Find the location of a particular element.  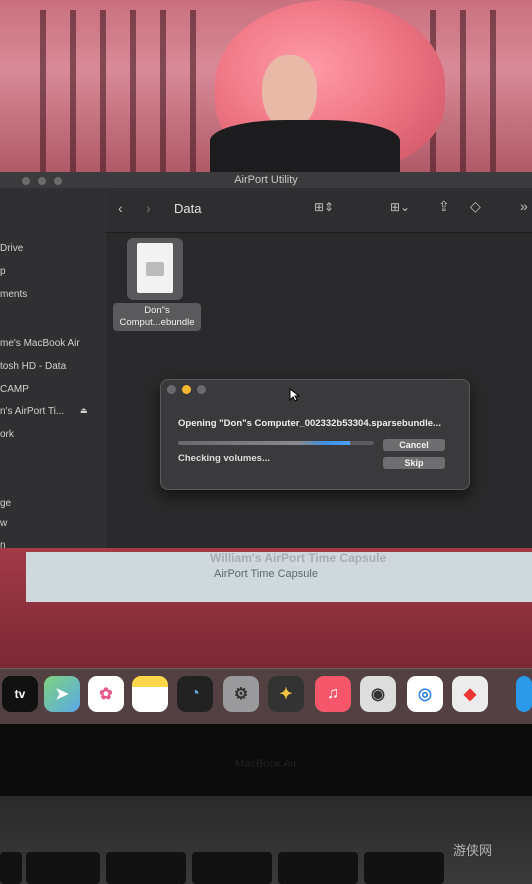

system-preferences-icon: ⚙ is located at coordinates (241, 694).